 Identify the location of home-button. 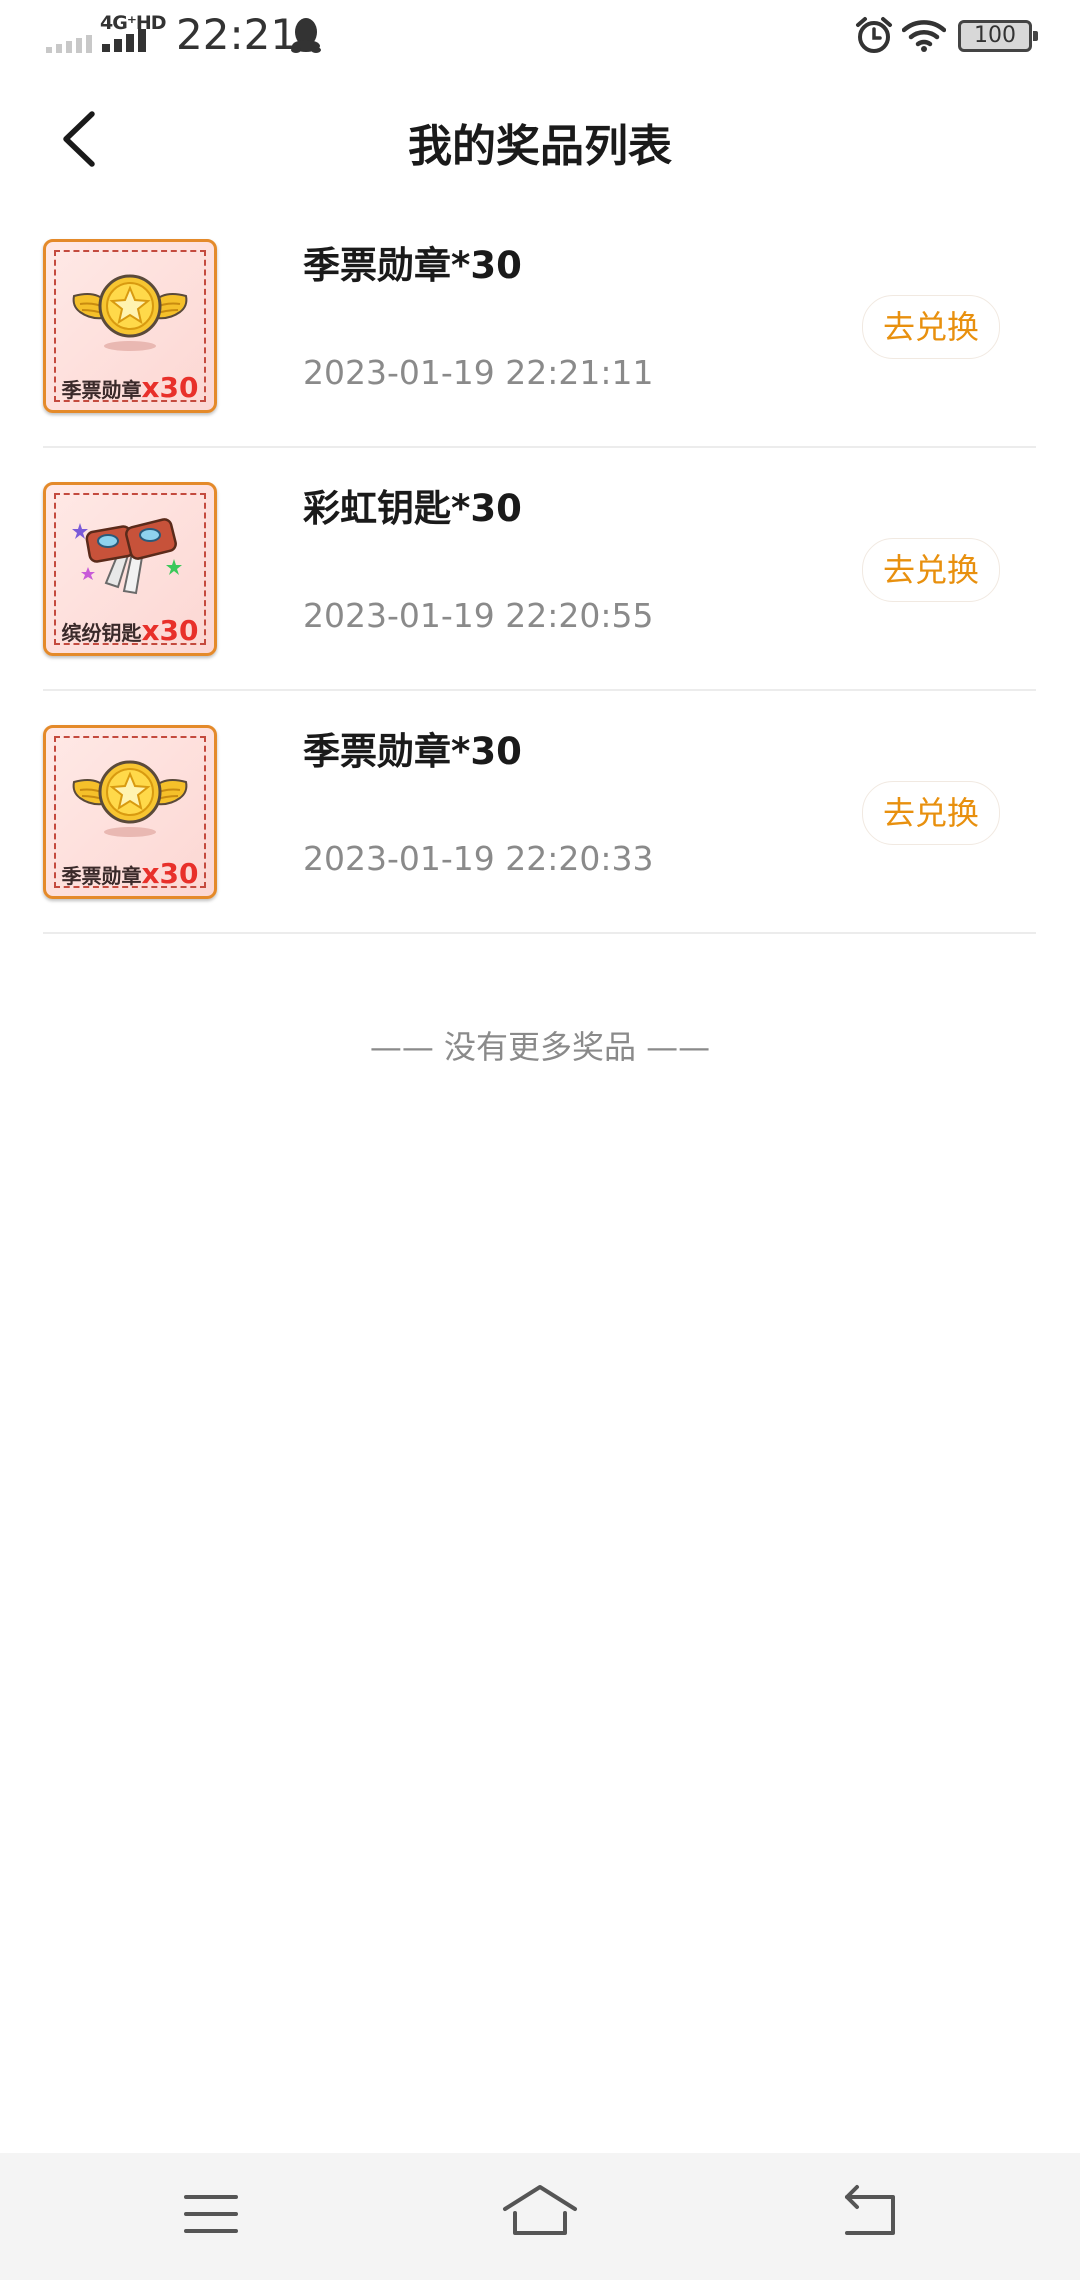
(540, 2214).